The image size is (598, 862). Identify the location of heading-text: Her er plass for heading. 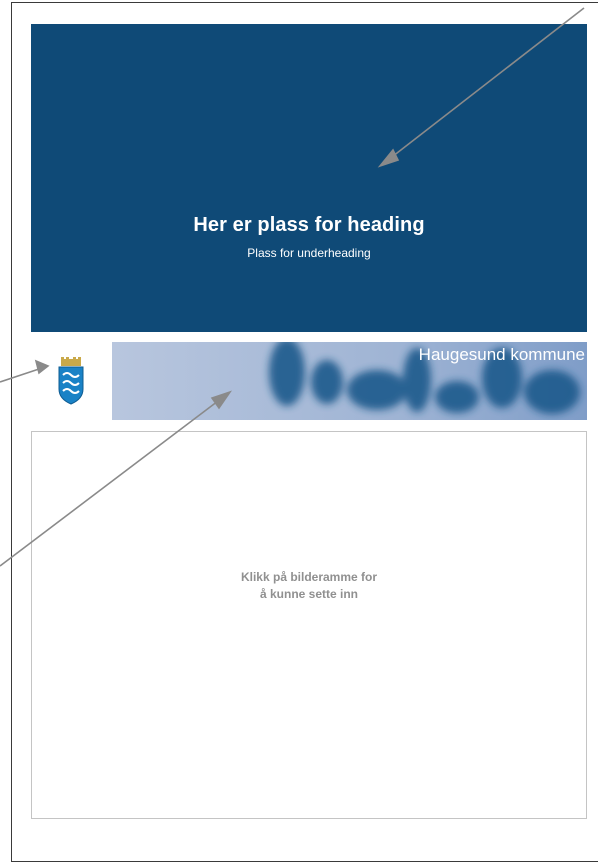
(309, 225).